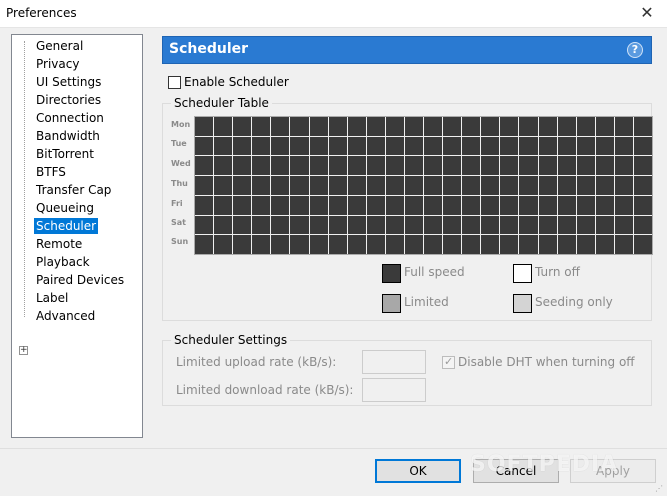  What do you see at coordinates (635, 50) in the screenshot?
I see `help-icon: ?` at bounding box center [635, 50].